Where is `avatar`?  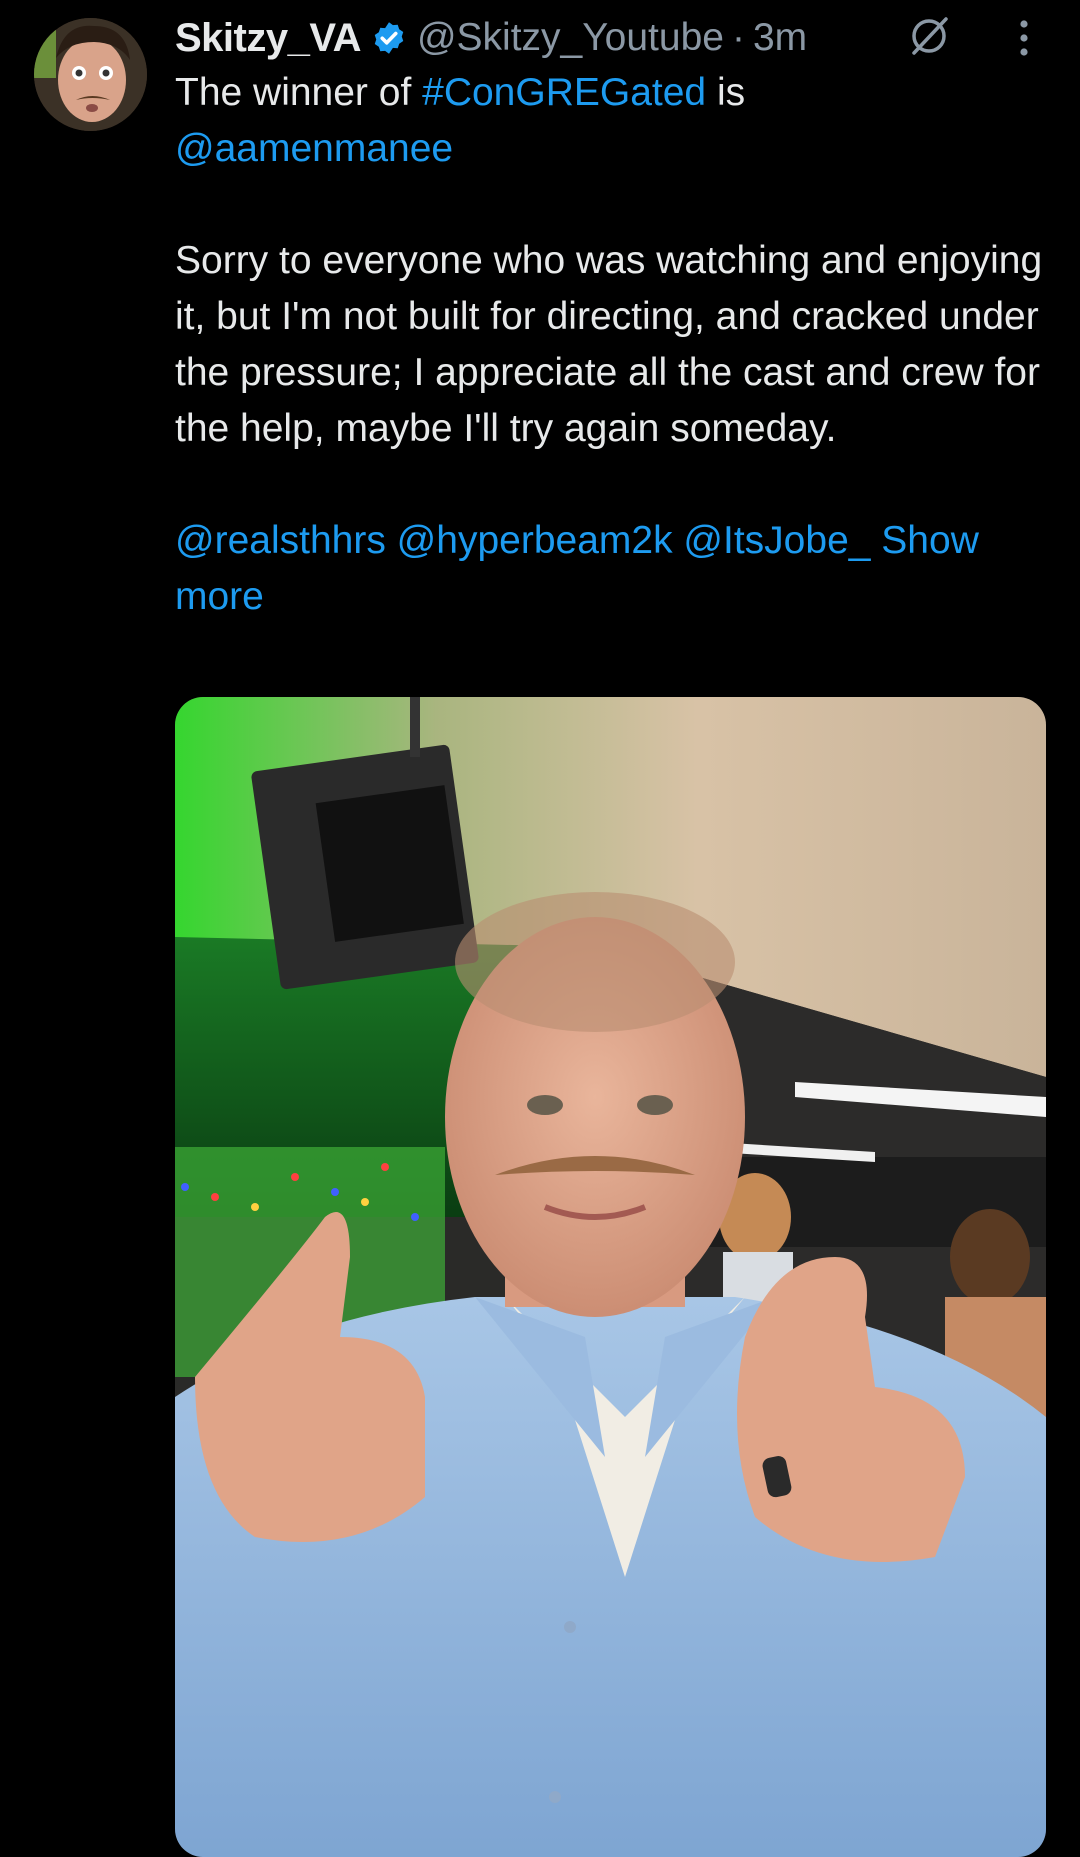 avatar is located at coordinates (90, 74).